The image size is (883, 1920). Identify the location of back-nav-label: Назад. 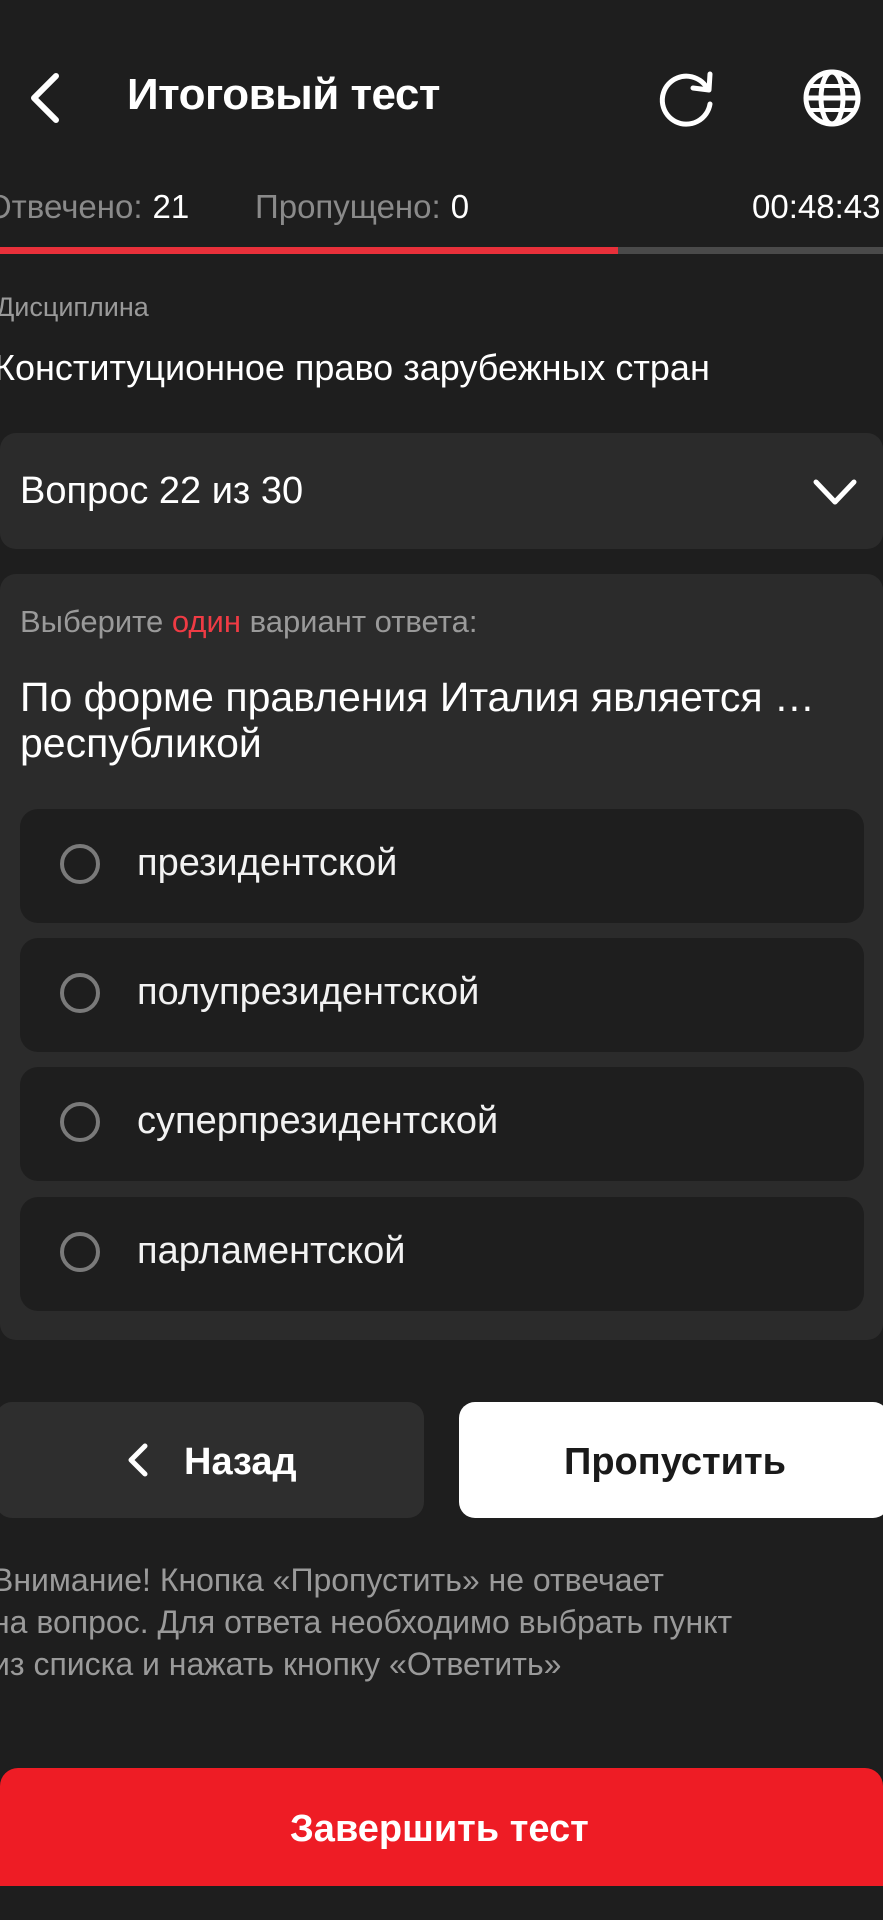
(240, 1462).